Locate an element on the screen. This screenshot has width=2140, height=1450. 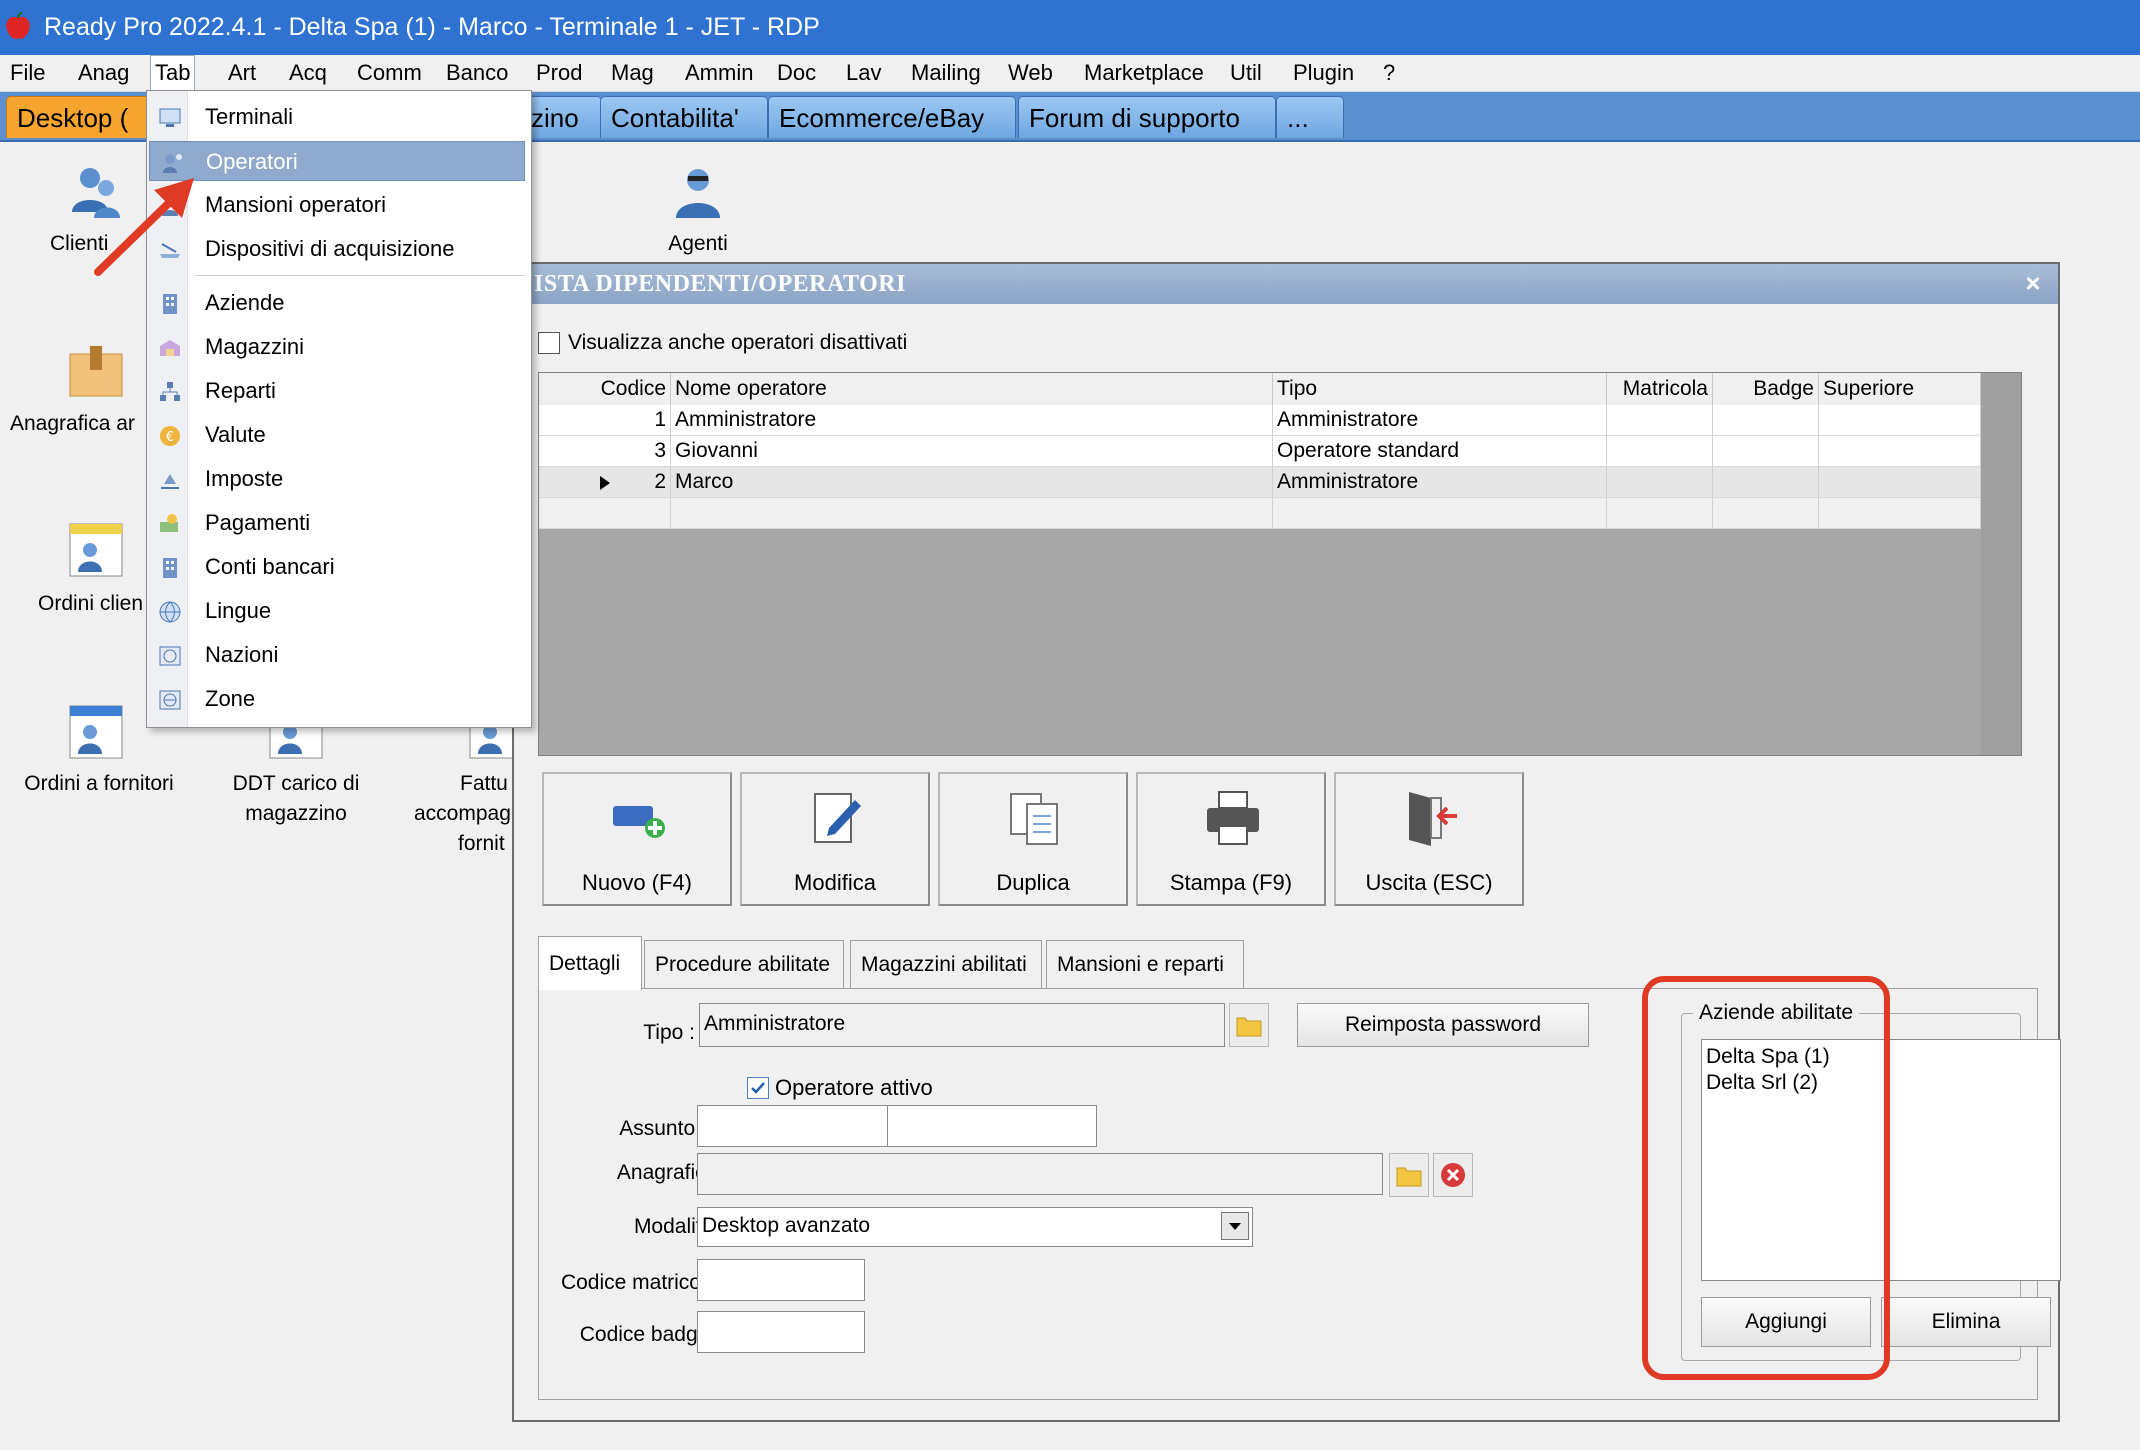
column-header-tipo: Tipo is located at coordinates (1440, 389).